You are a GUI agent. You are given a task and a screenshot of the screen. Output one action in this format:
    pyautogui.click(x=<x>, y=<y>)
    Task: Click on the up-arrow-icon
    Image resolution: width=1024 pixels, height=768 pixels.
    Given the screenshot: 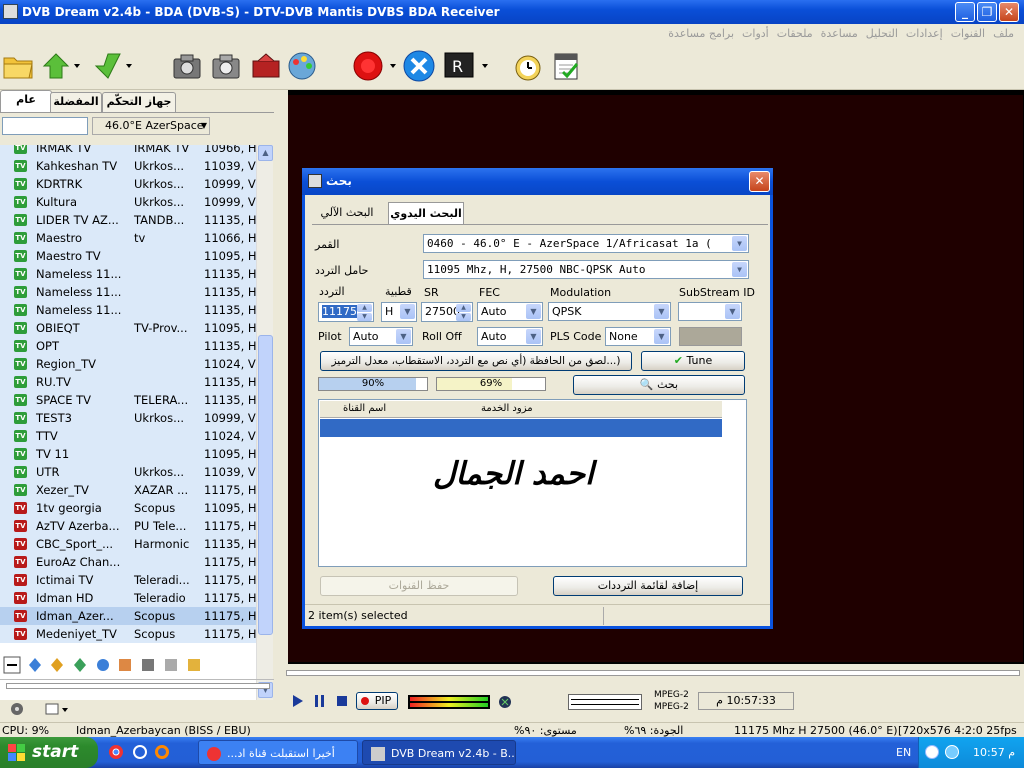 What is the action you would take?
    pyautogui.click(x=60, y=66)
    